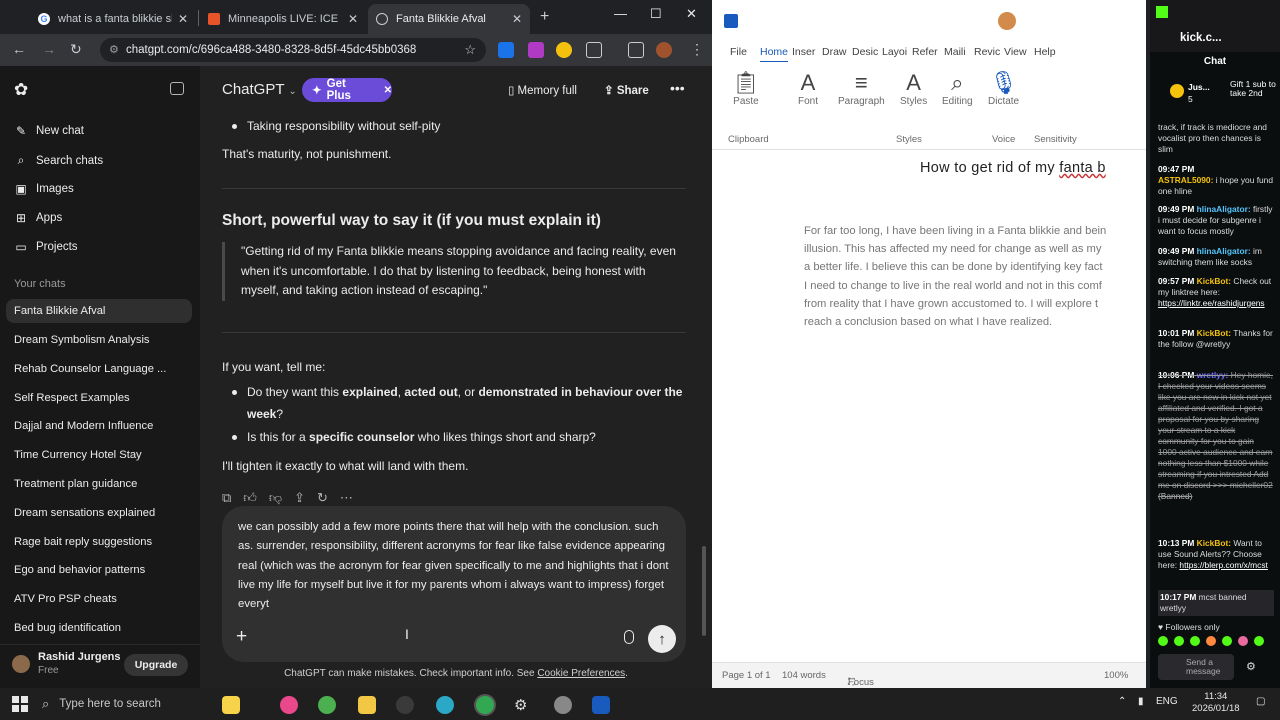 The height and width of the screenshot is (720, 1280). Describe the element at coordinates (114, 49) in the screenshot. I see `site-info-icon: ⚙` at that location.